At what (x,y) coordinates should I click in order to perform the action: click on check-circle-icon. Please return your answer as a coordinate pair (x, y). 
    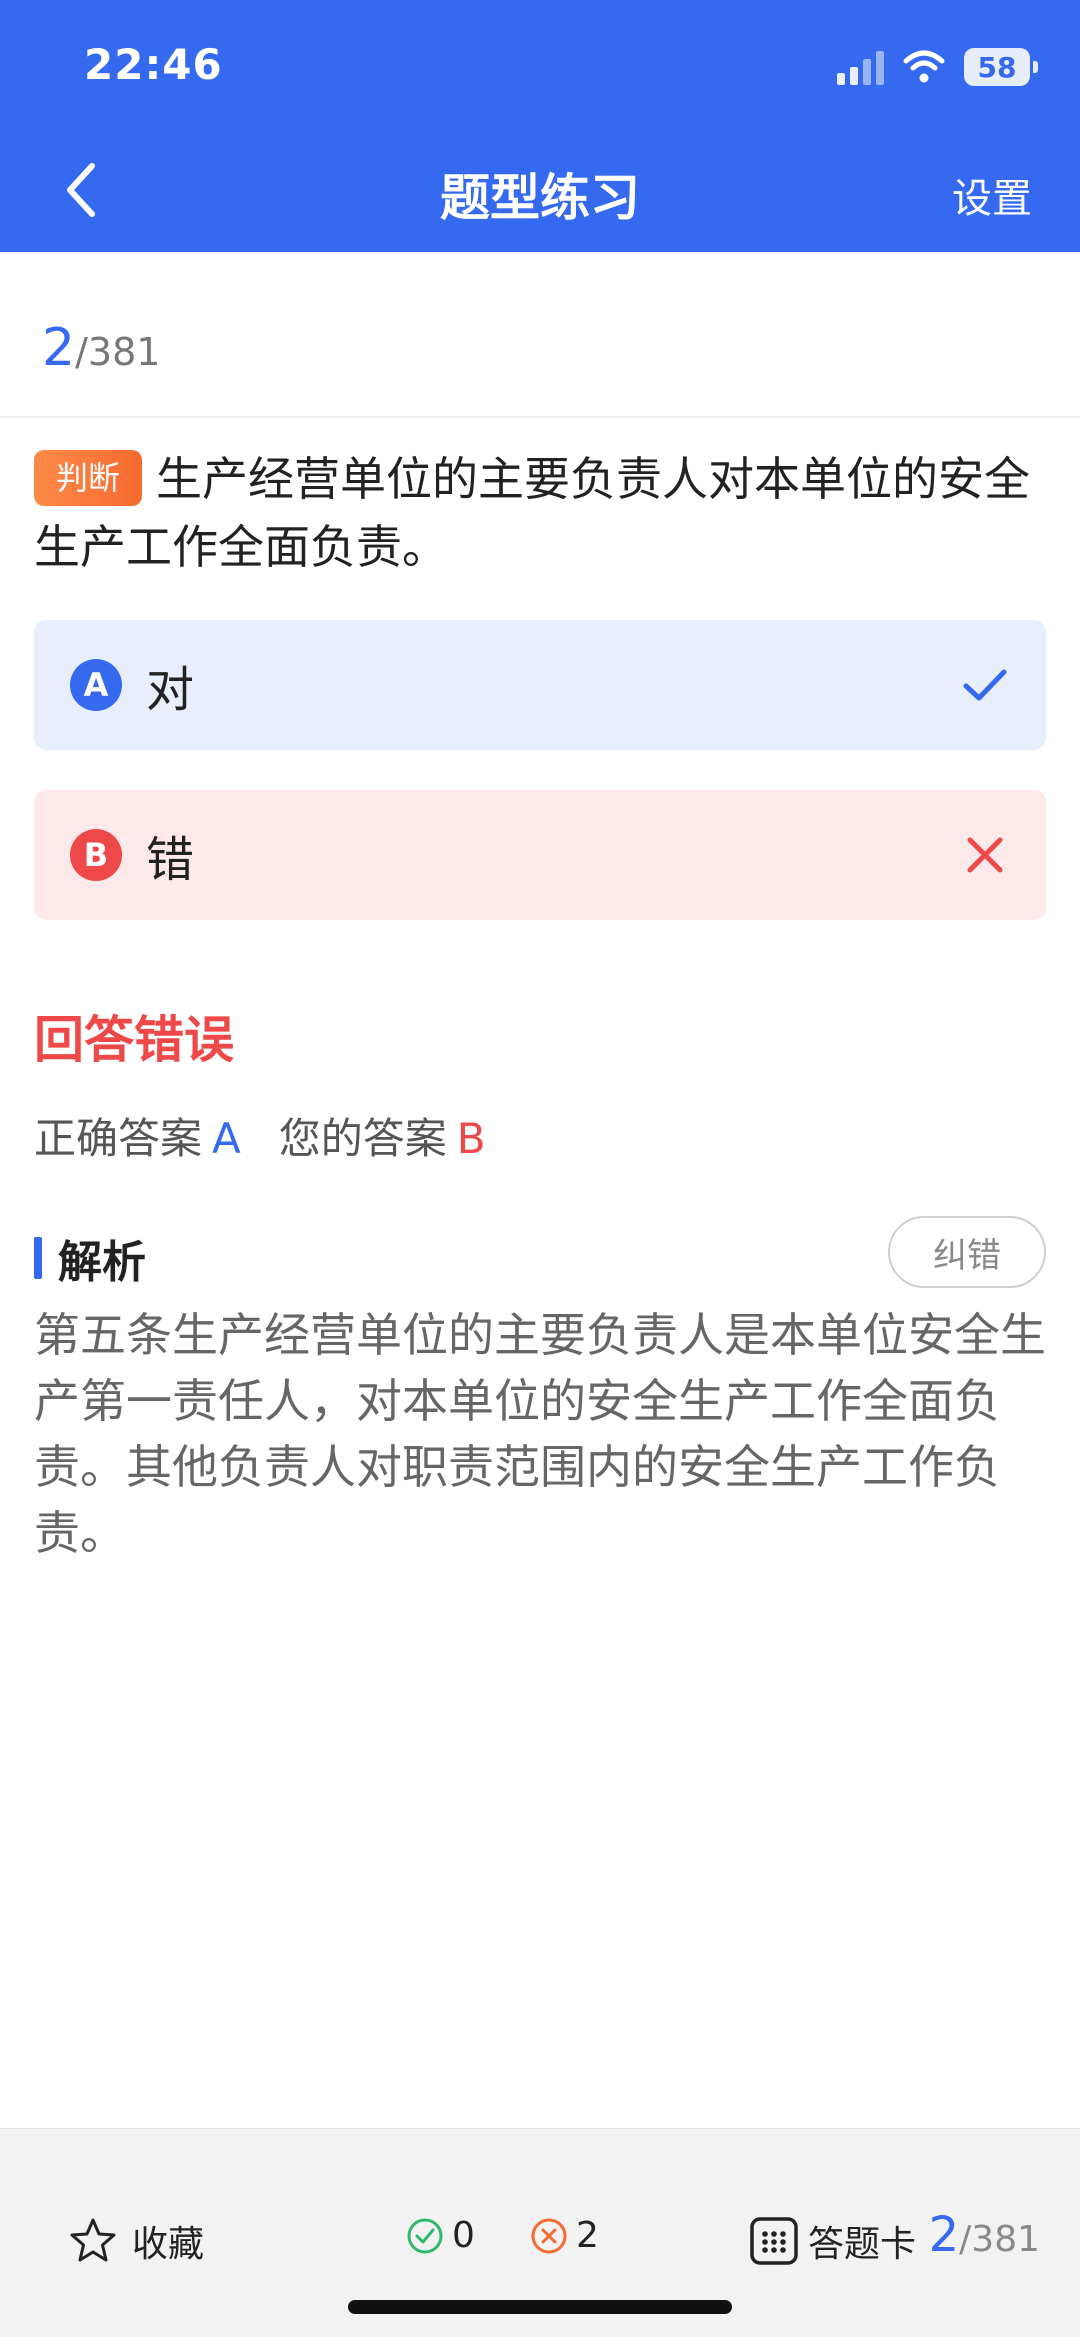
    Looking at the image, I should click on (425, 2235).